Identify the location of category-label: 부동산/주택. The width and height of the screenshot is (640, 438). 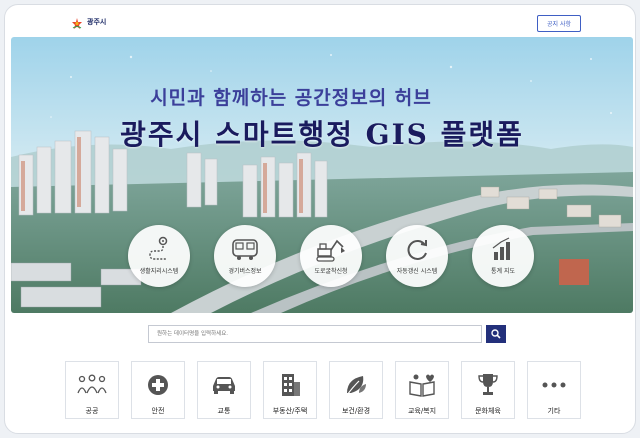
(290, 411).